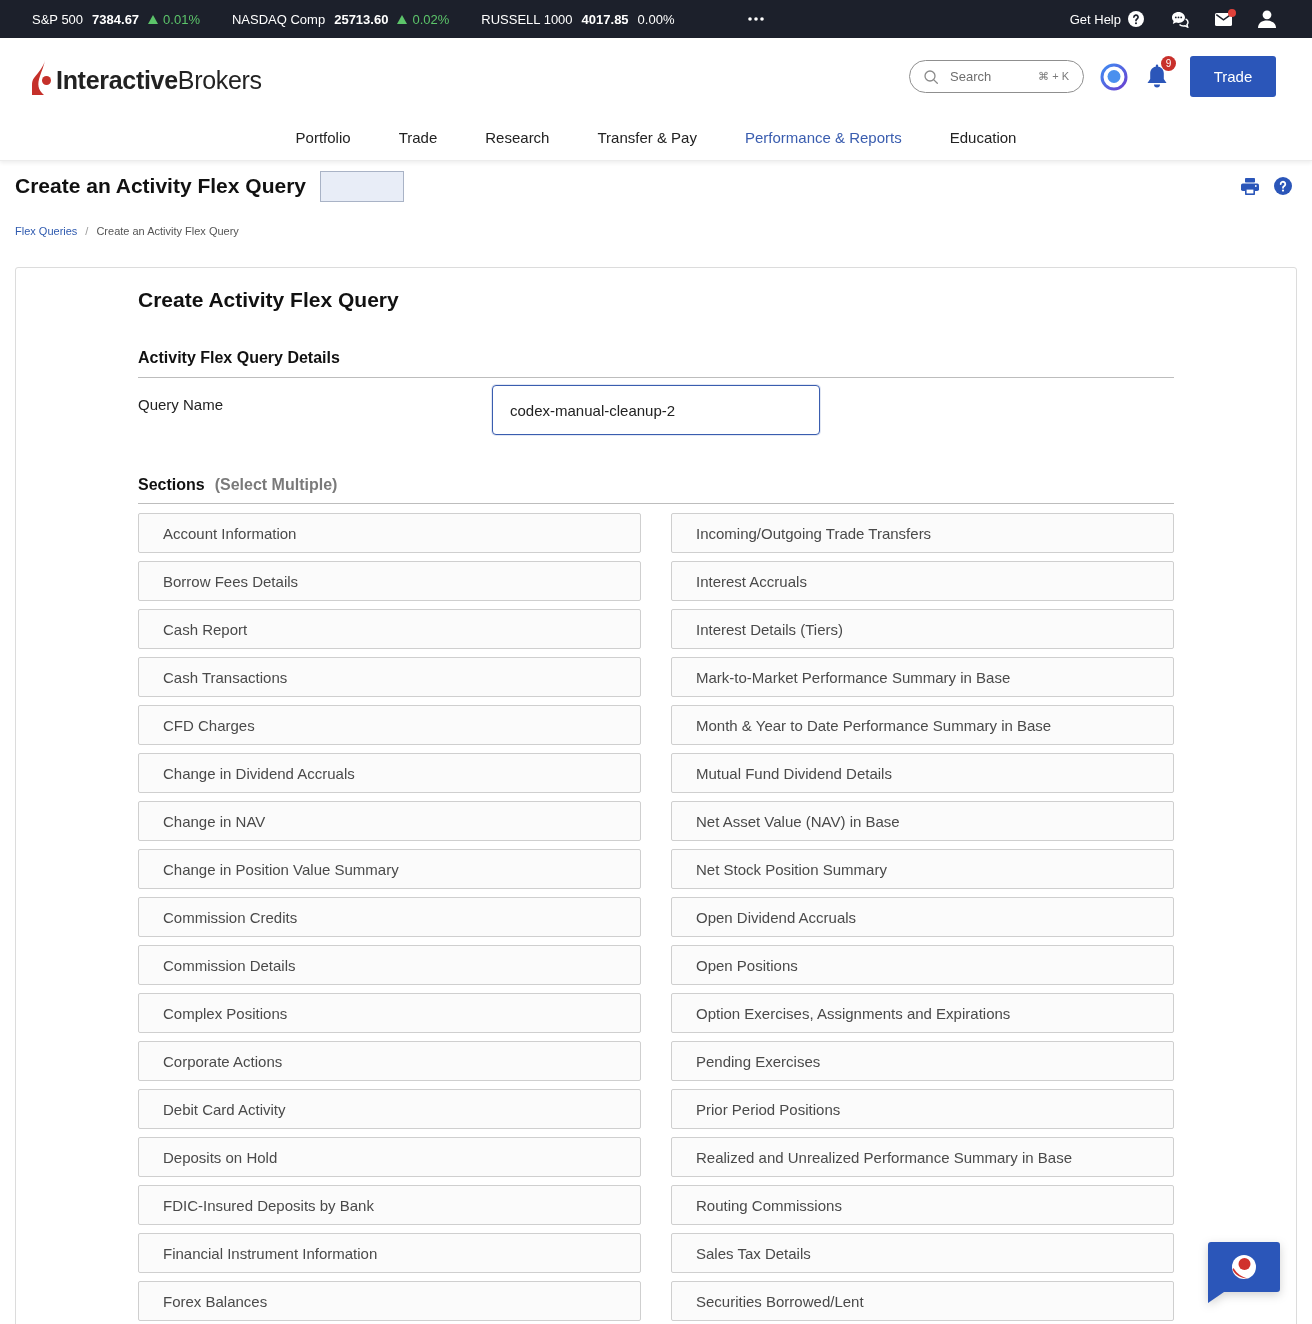 The height and width of the screenshot is (1324, 1312). I want to click on section-option: FDIC-Insured Deposits by Bank, so click(389, 1205).